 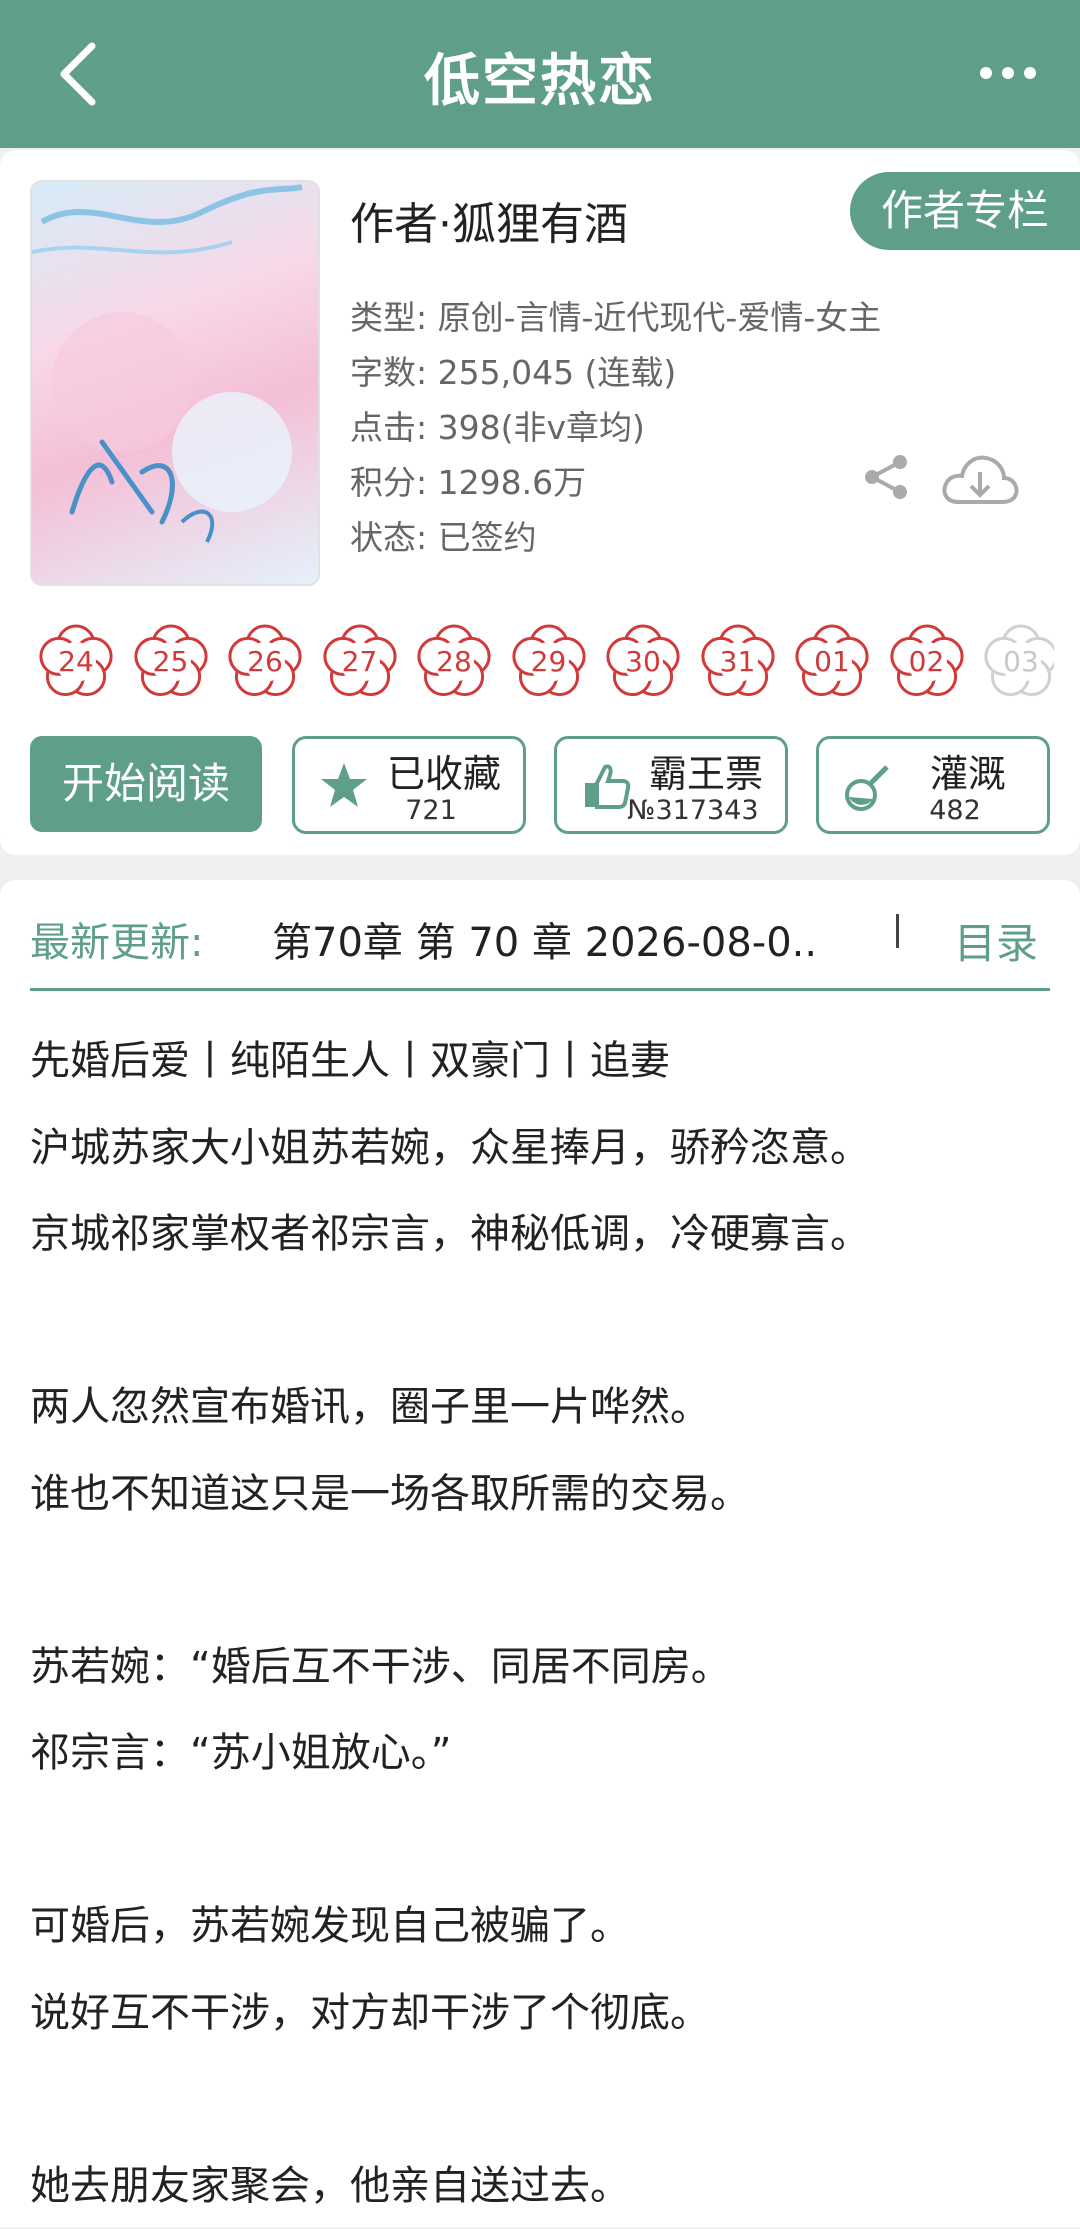 I want to click on water-button: 灌溉 482, so click(x=933, y=785).